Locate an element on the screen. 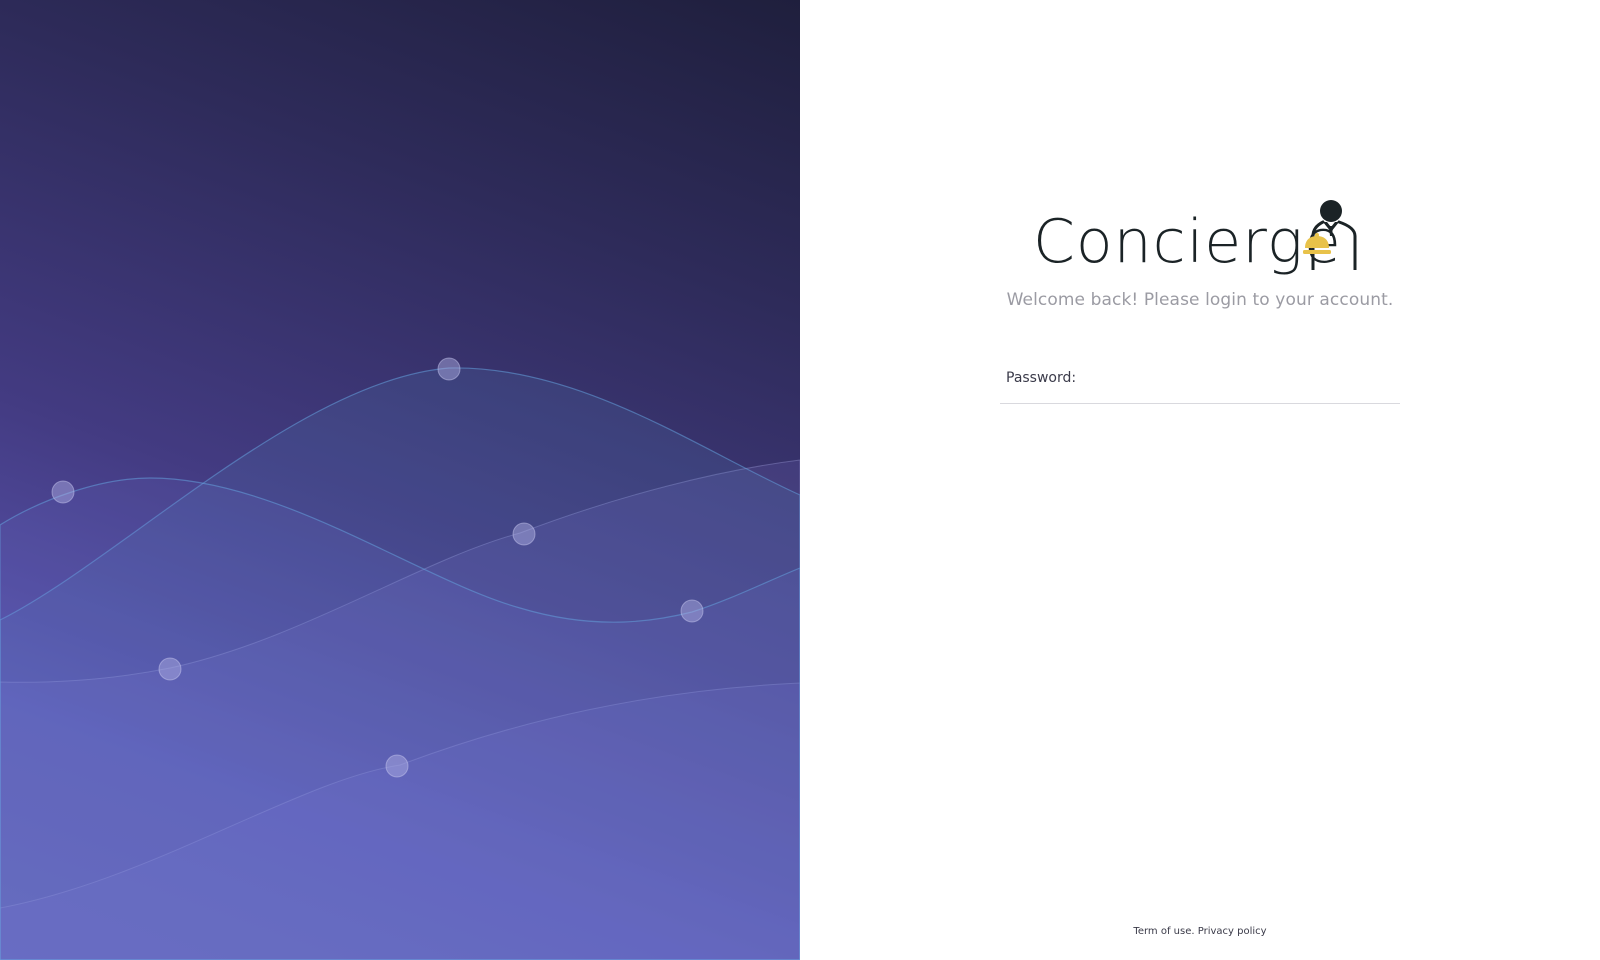 The height and width of the screenshot is (960, 1600). brand-name: Concierge is located at coordinates (1187, 242).